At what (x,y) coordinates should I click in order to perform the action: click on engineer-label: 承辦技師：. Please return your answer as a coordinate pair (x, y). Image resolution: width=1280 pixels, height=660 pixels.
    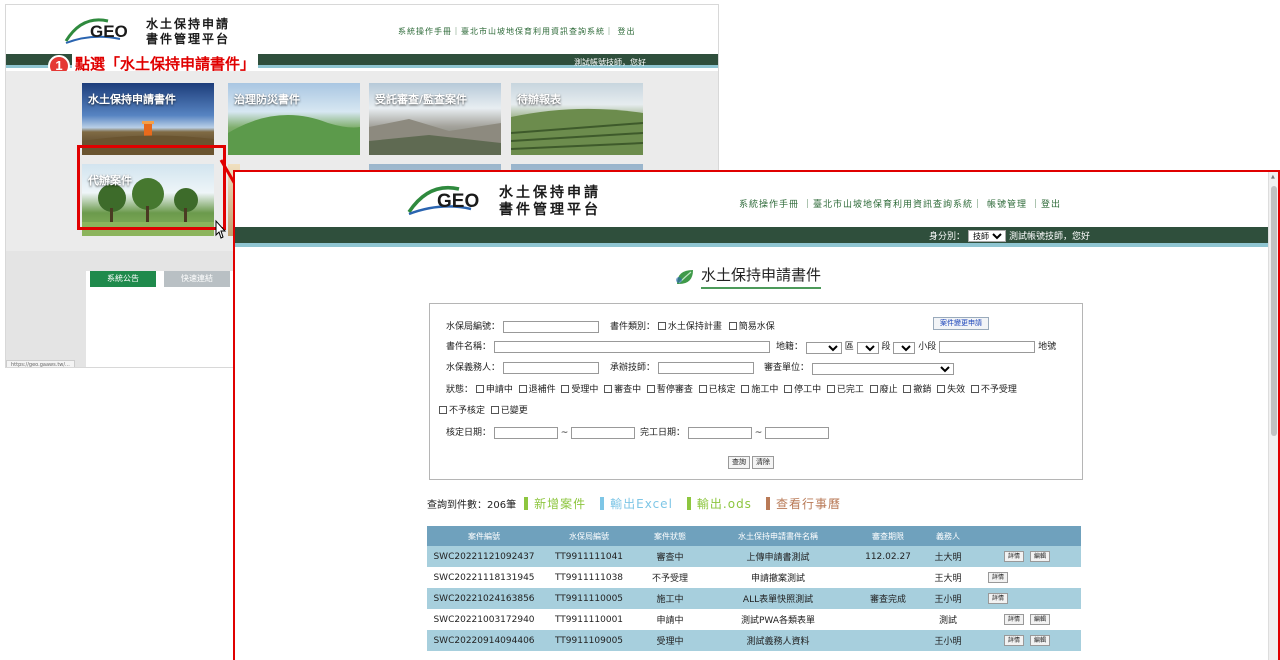
    Looking at the image, I should click on (633, 368).